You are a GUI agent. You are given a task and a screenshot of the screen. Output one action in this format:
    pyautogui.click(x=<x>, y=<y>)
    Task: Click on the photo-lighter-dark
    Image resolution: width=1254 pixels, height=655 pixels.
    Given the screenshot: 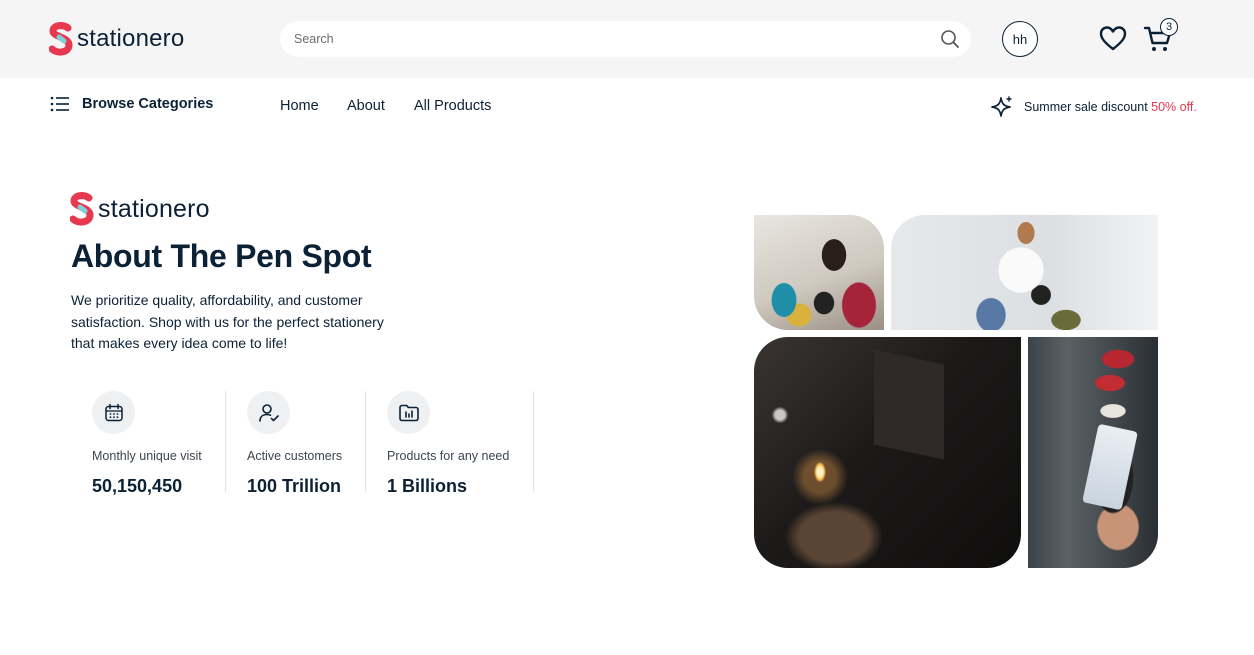 What is the action you would take?
    pyautogui.click(x=887, y=452)
    